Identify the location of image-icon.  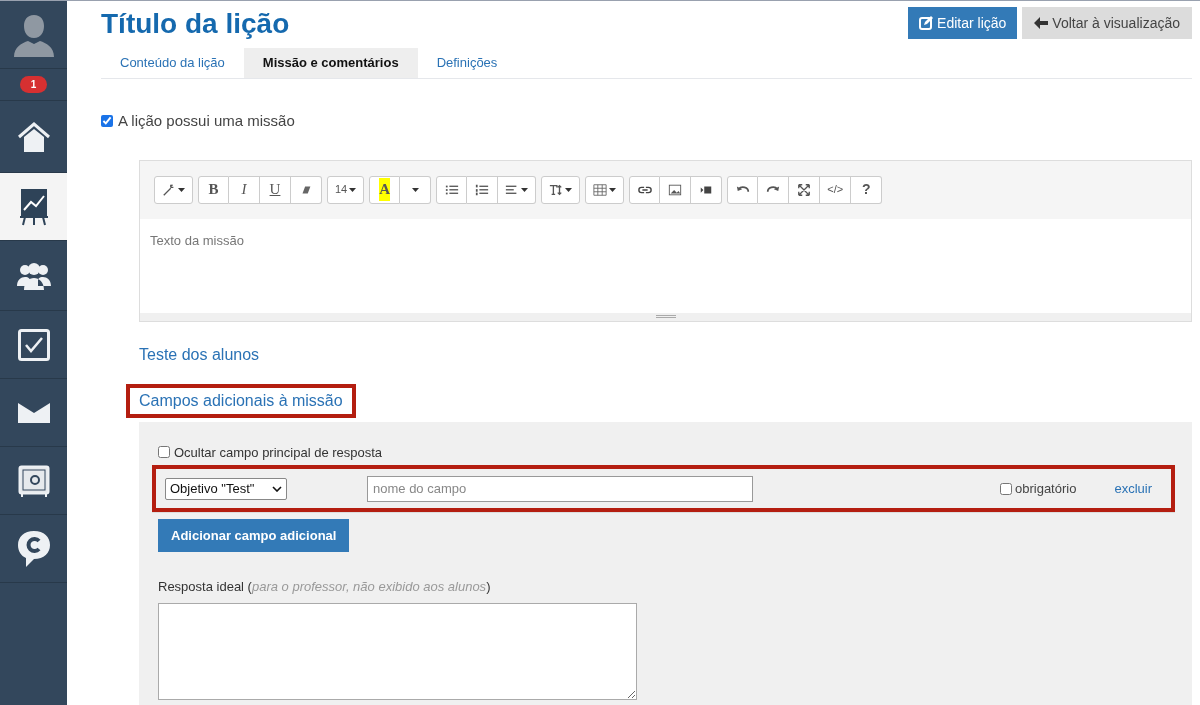
(675, 189).